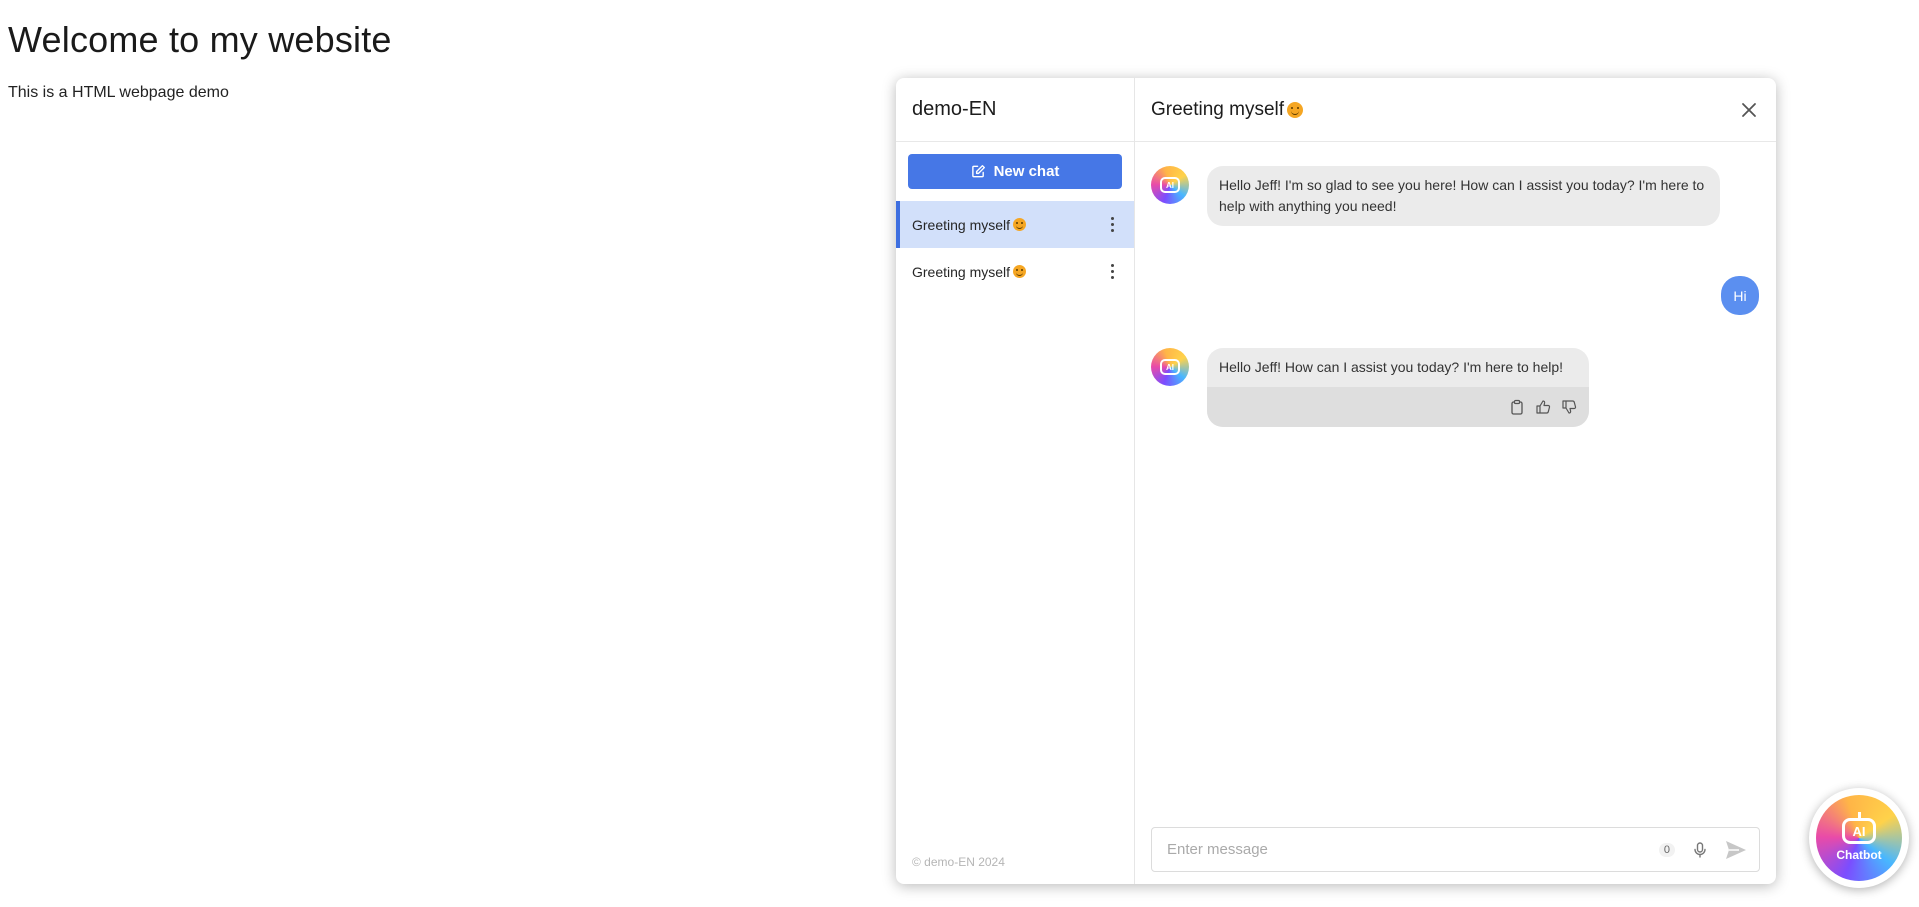 Image resolution: width=1919 pixels, height=907 pixels. What do you see at coordinates (1455, 110) in the screenshot?
I see `chat-header: Greeting myself` at bounding box center [1455, 110].